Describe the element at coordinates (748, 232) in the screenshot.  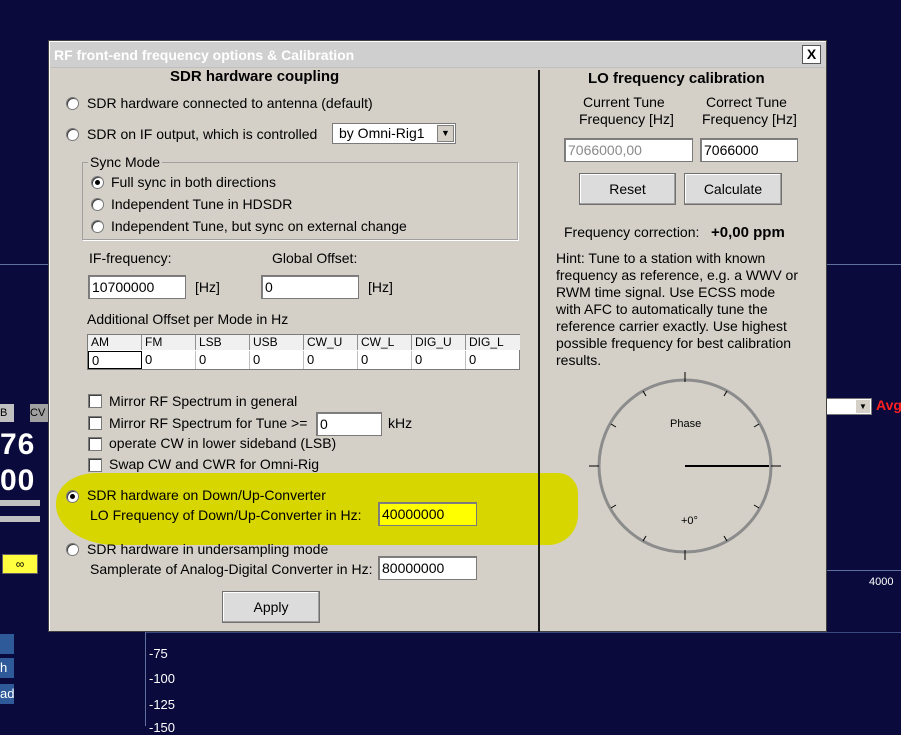
I see `freq-correction-value: +0,00 ppm` at that location.